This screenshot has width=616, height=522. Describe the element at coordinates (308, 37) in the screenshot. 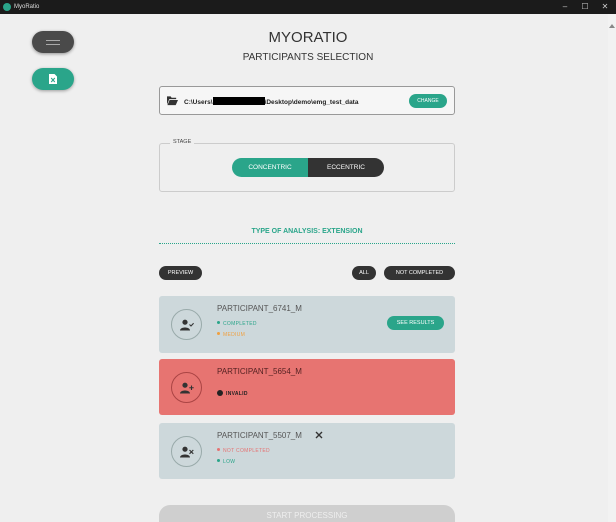

I see `app-name: MYORATIO` at that location.